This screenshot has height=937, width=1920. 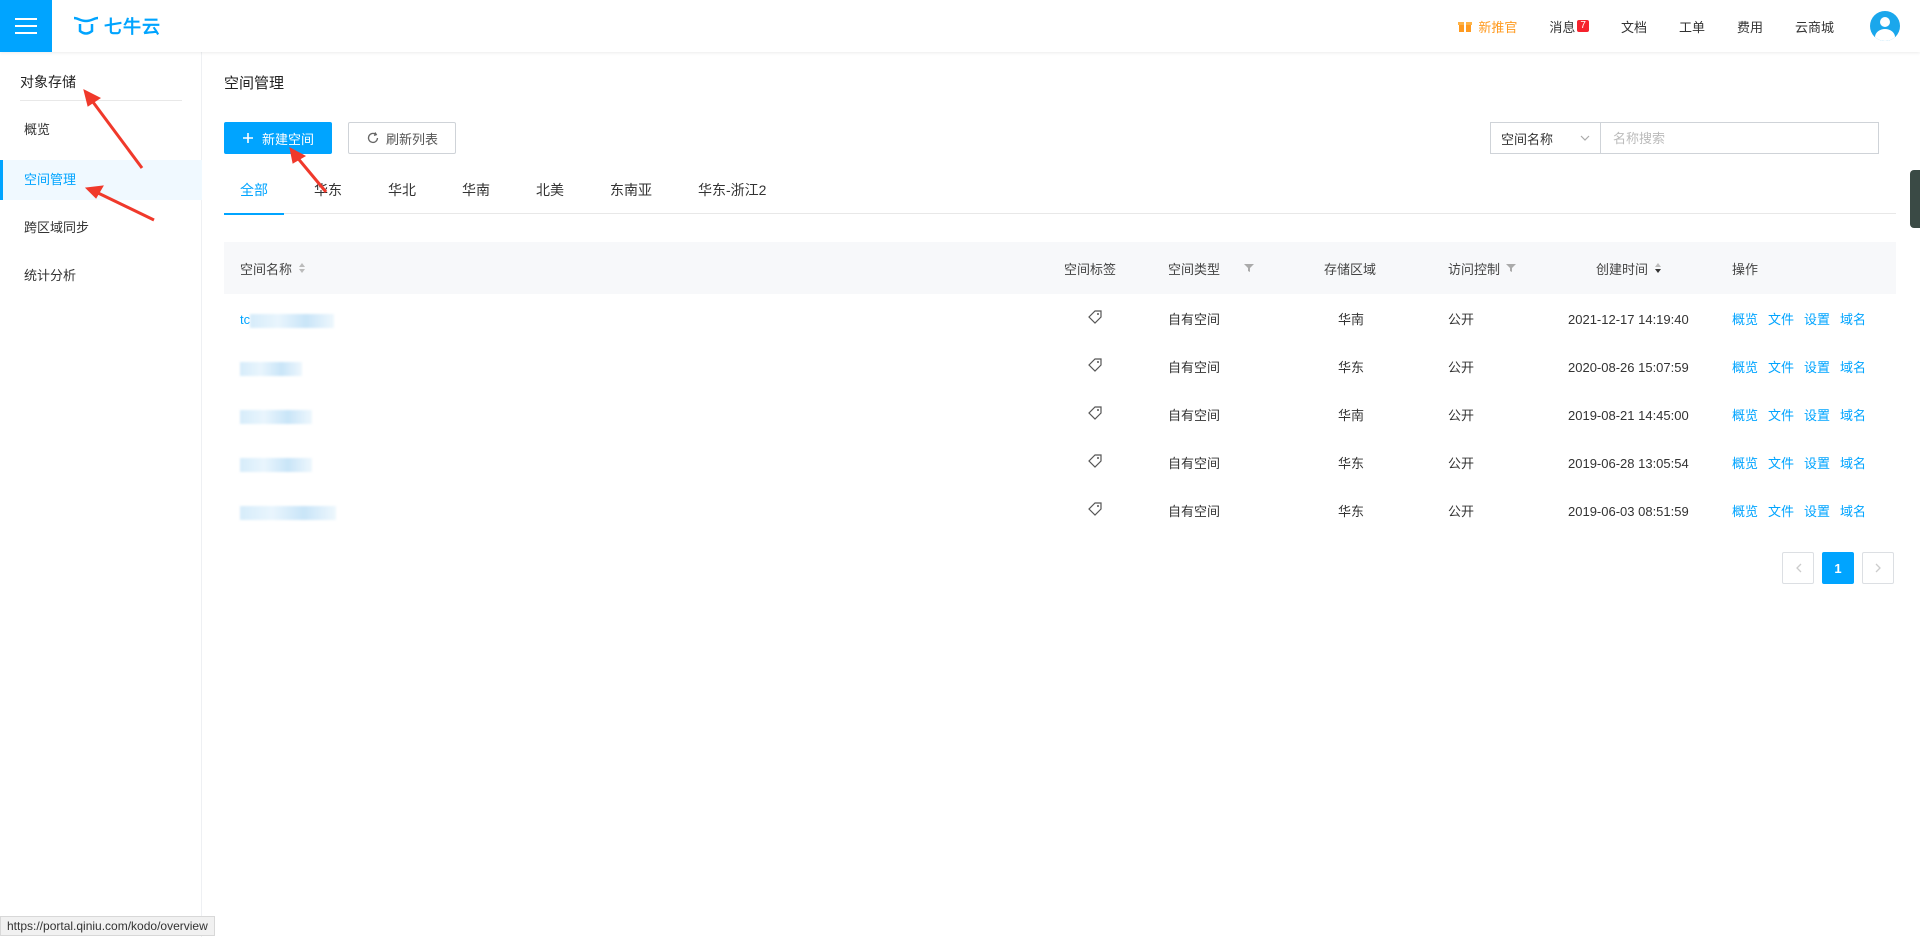 I want to click on tab-southeast-asia: 东南亚, so click(x=631, y=190).